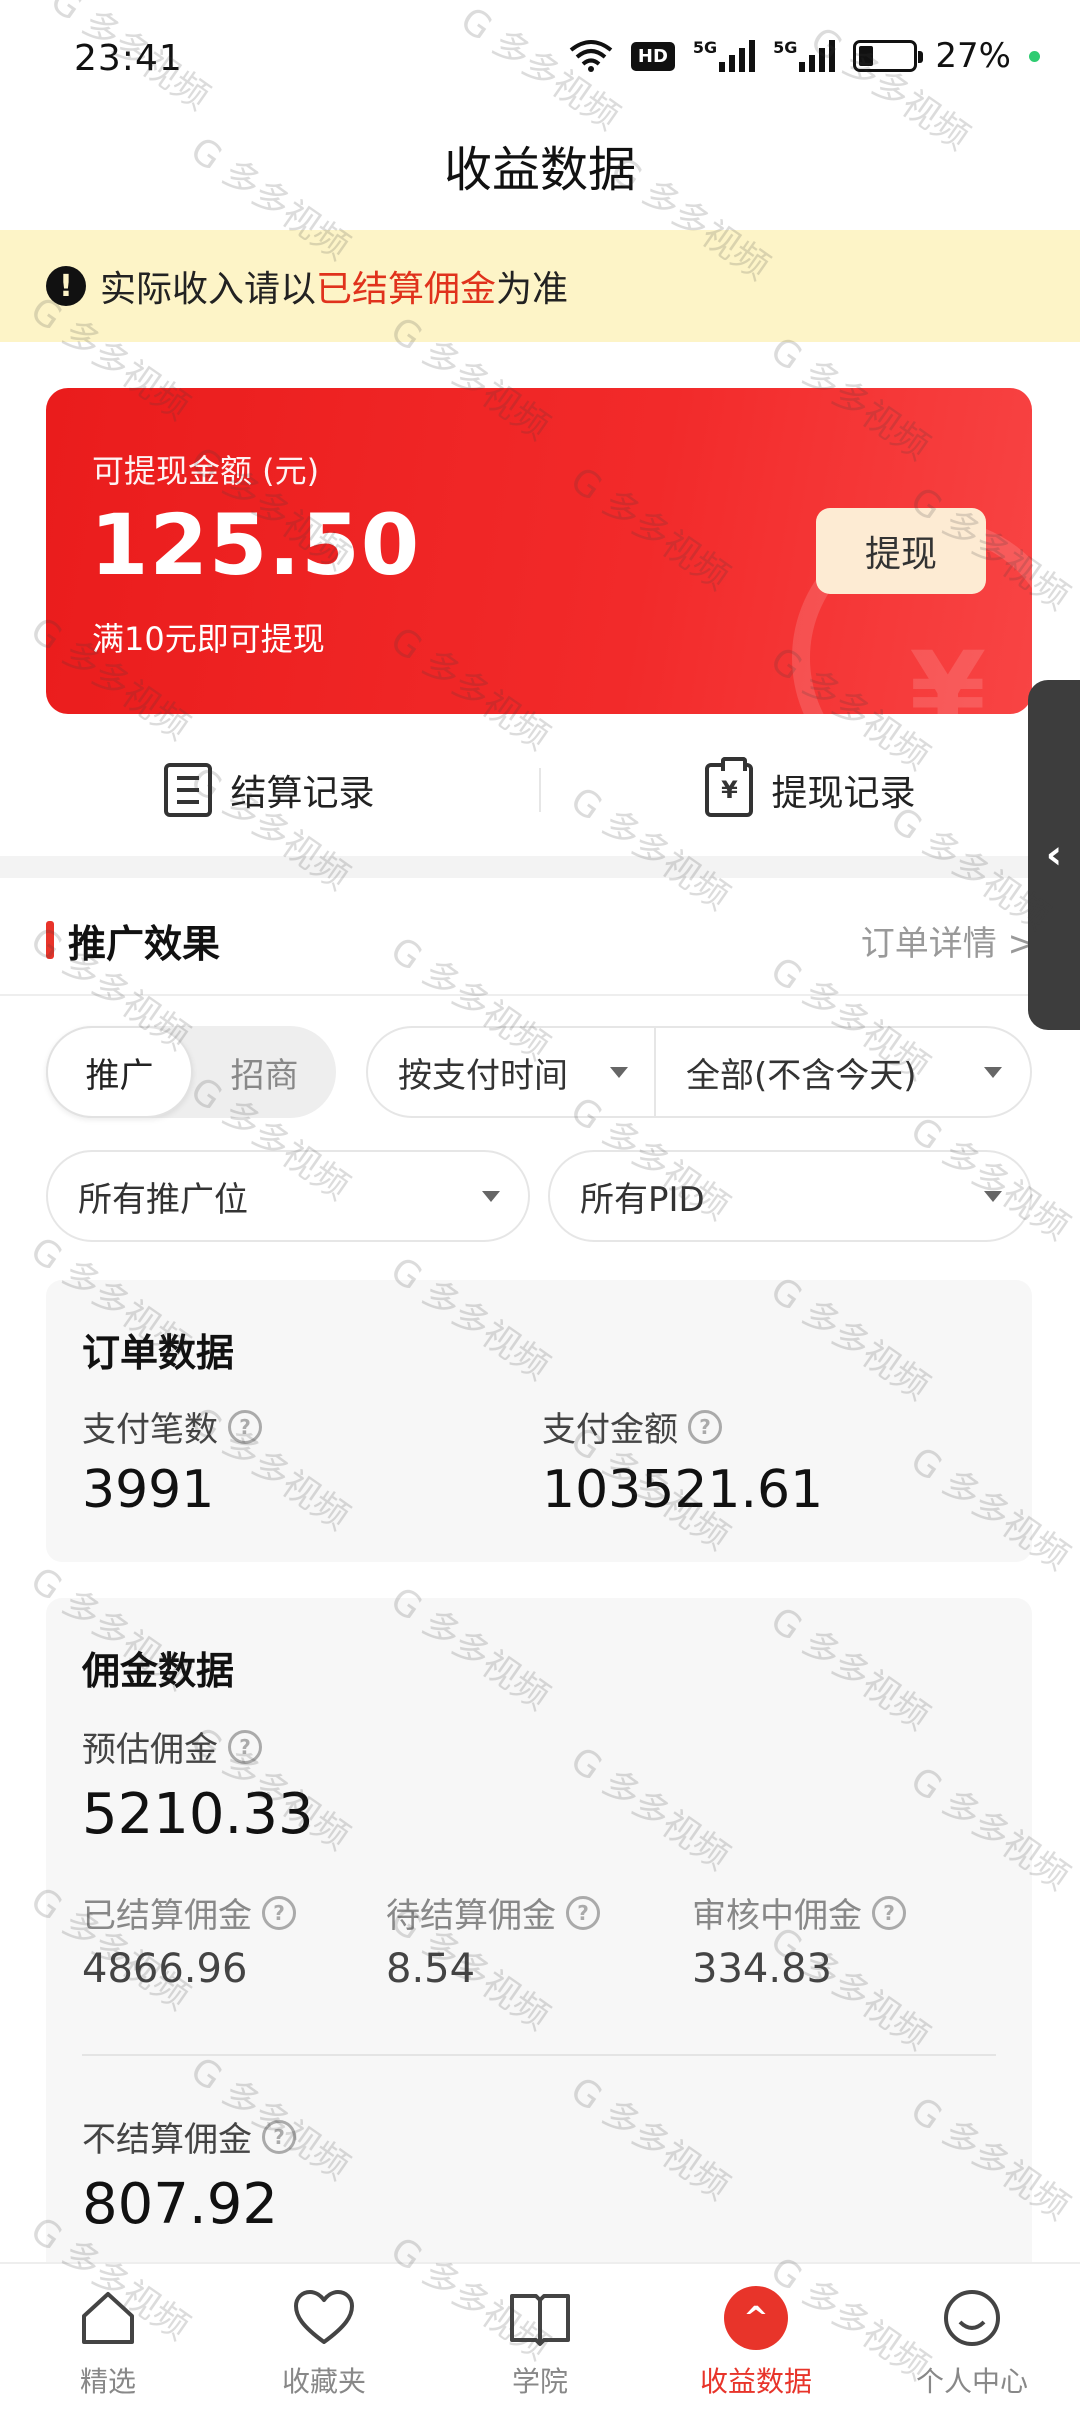 This screenshot has width=1080, height=2412. What do you see at coordinates (302, 793) in the screenshot?
I see `settlement-records-label: 结算记录` at bounding box center [302, 793].